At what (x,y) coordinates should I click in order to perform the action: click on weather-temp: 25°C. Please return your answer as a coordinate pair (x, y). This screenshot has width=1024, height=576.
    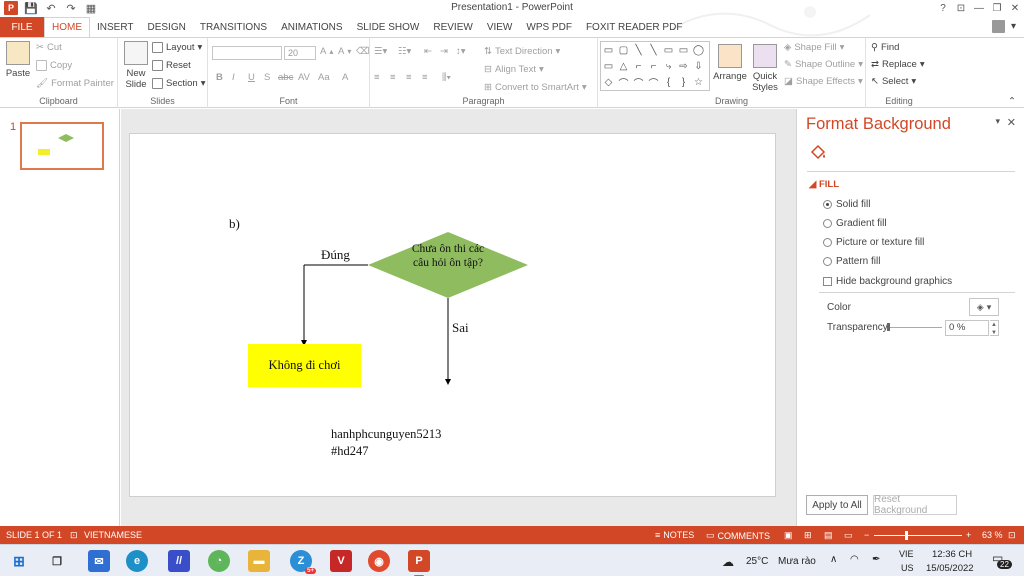
    Looking at the image, I should click on (757, 561).